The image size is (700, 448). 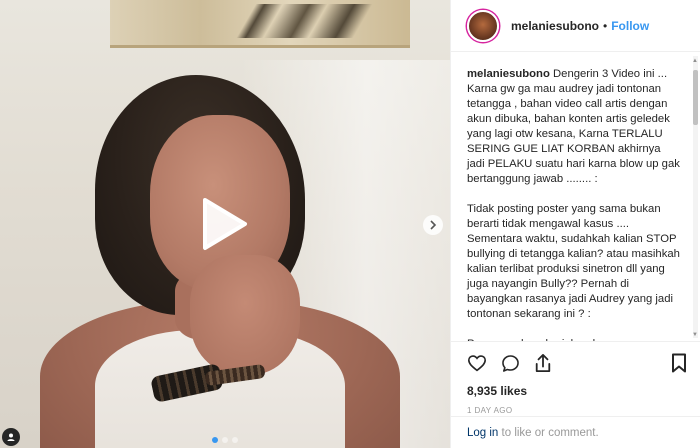 What do you see at coordinates (695, 61) in the screenshot?
I see `scroll-up-icon: ▲` at bounding box center [695, 61].